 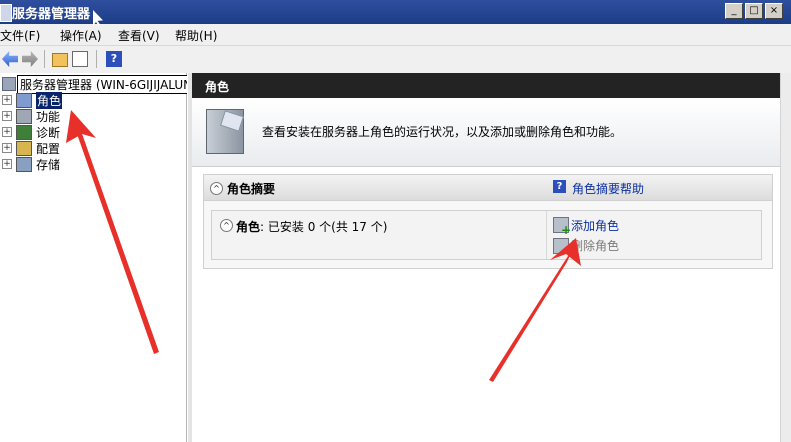 What do you see at coordinates (217, 87) in the screenshot?
I see `content-title: 角色` at bounding box center [217, 87].